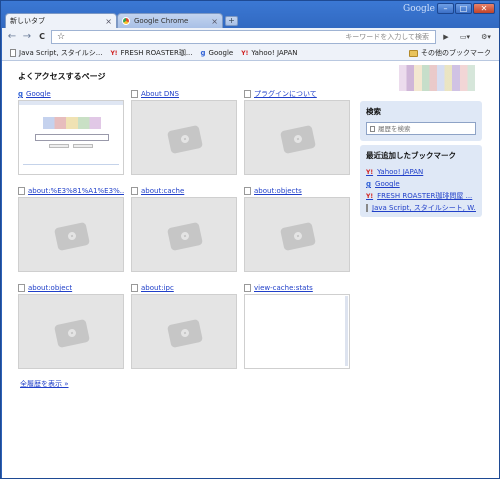 This screenshot has height=479, width=500. I want to click on google-page-preview, so click(71, 137).